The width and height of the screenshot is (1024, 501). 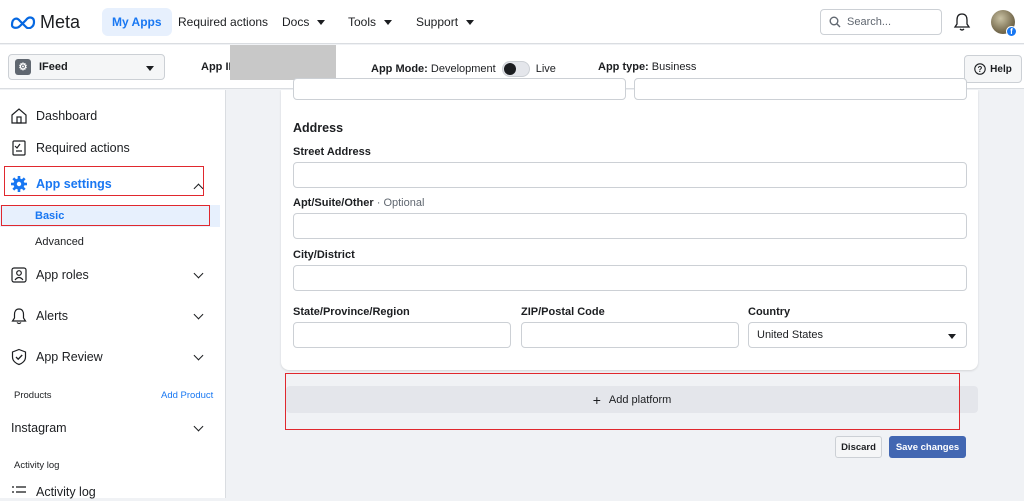 I want to click on sidebar-label-dashboard: Dashboard, so click(x=67, y=116).